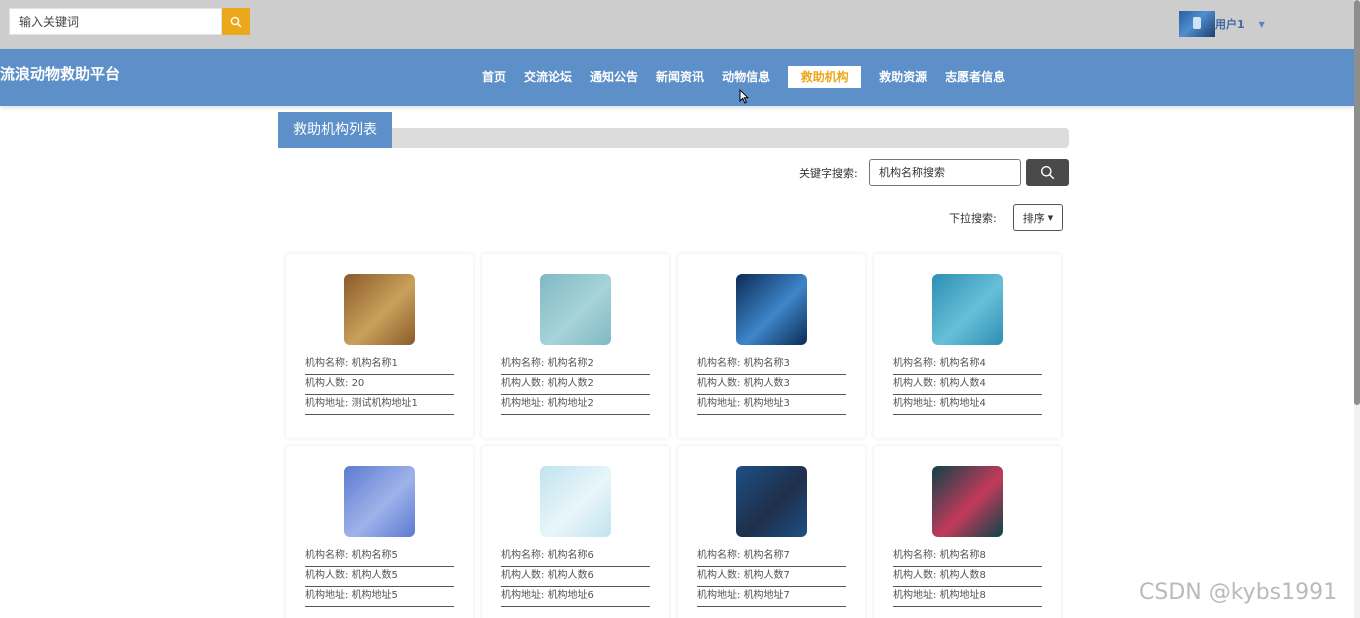 The image size is (1360, 618). I want to click on keyword-search-label: 关键字搜索:, so click(828, 173).